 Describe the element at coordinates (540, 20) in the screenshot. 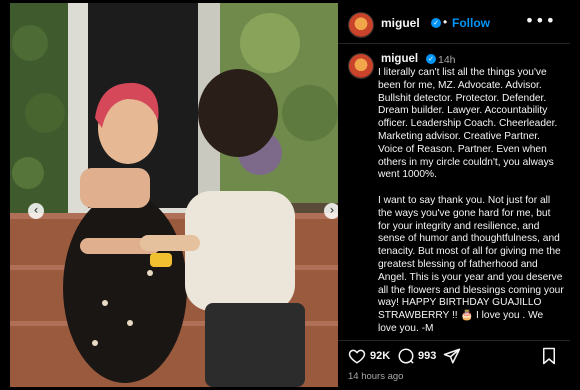

I see `more-options-icon: •••` at that location.